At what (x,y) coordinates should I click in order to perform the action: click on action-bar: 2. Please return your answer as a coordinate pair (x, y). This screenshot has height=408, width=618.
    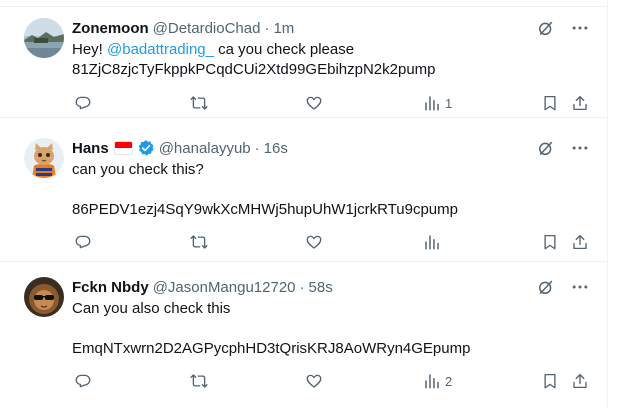
    Looking at the image, I should click on (332, 381).